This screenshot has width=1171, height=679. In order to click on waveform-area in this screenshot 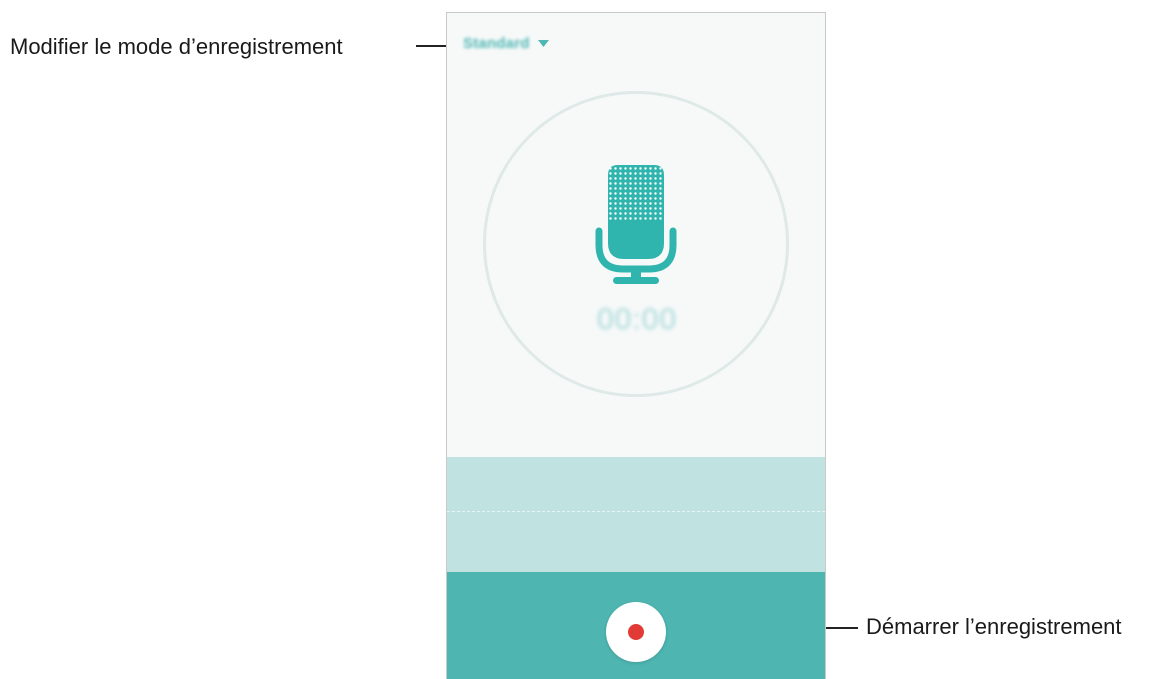, I will do `click(636, 514)`.